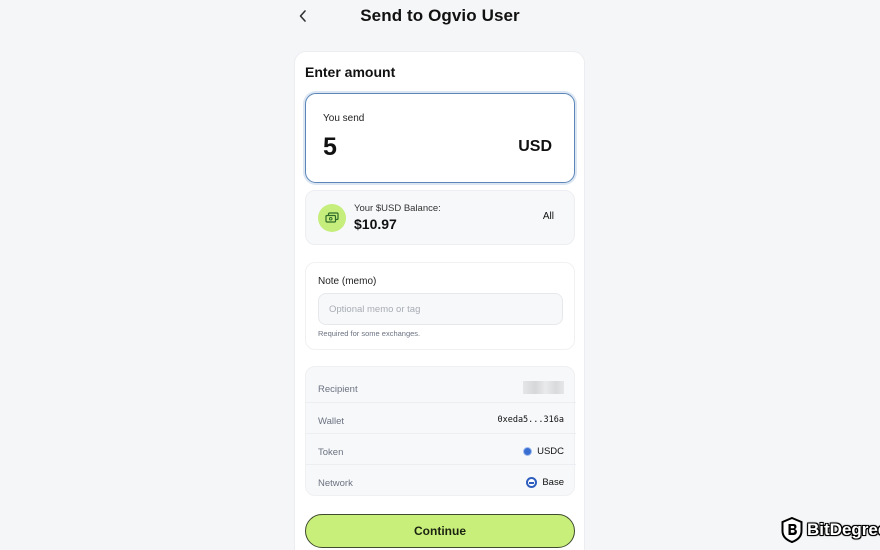 This screenshot has width=880, height=550. I want to click on bitdegree-logo-icon, so click(792, 530).